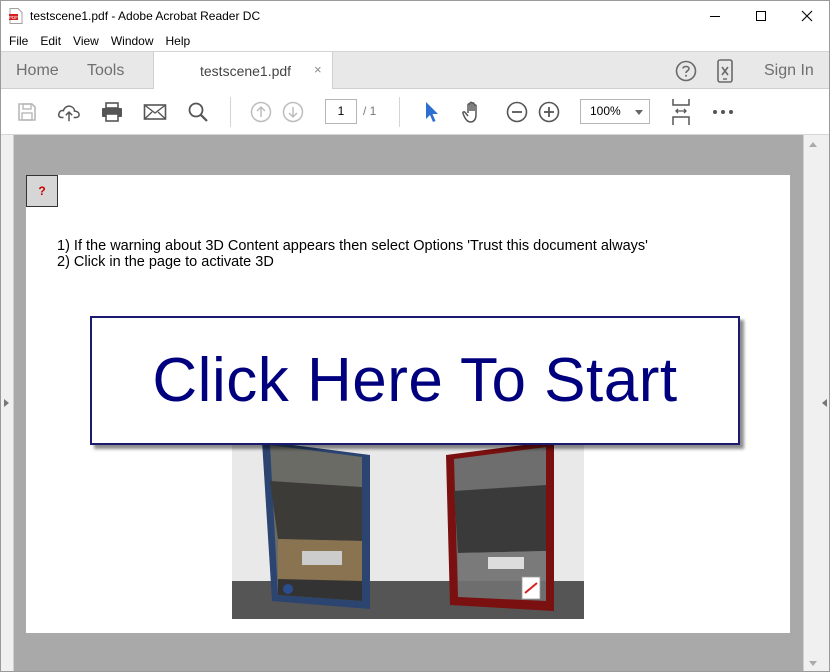 The height and width of the screenshot is (672, 830). What do you see at coordinates (145, 16) in the screenshot?
I see `window-title: testscene1.pdf - Adobe Acrobat Reader DC` at bounding box center [145, 16].